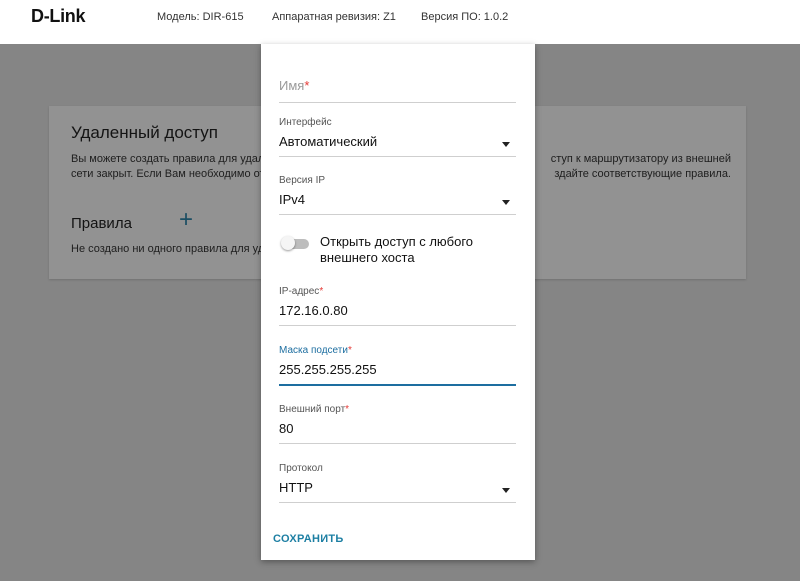 This screenshot has height=581, width=800. What do you see at coordinates (144, 132) in the screenshot?
I see `page-title: Удаленный доступ` at bounding box center [144, 132].